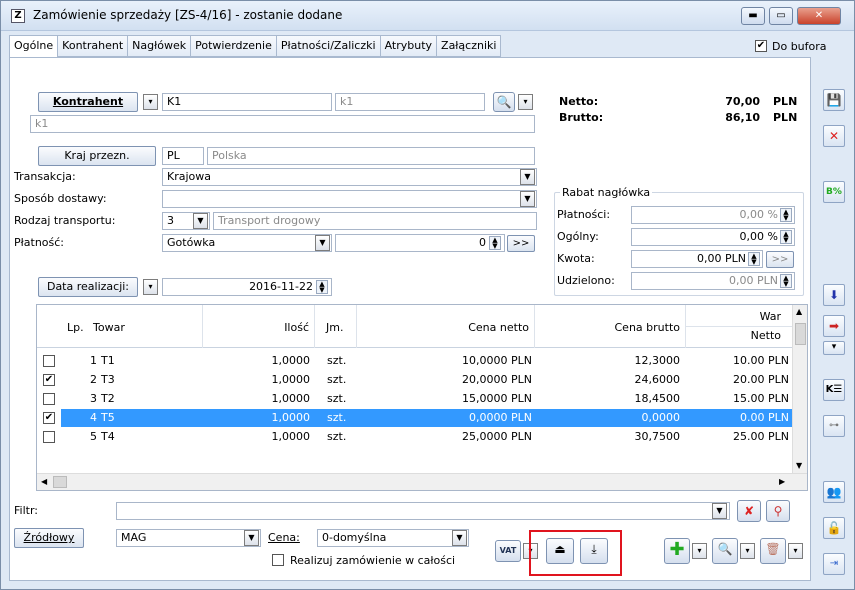 The image size is (855, 590). Describe the element at coordinates (527, 199) in the screenshot. I see `sposob-dostawy-dropdown-icon: ▼` at that location.